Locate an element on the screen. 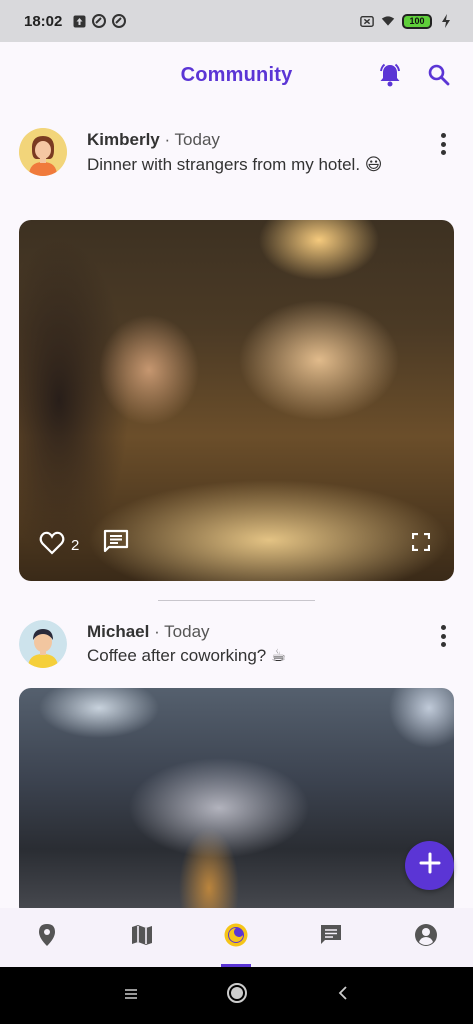 Image resolution: width=473 pixels, height=1024 pixels. nav-item-chat is located at coordinates (331, 937).